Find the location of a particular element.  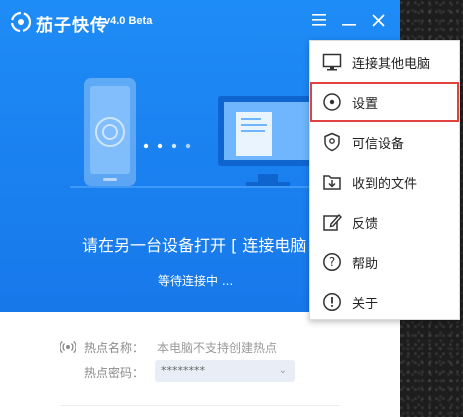

menu-item-label: 可信设备 is located at coordinates (378, 144).